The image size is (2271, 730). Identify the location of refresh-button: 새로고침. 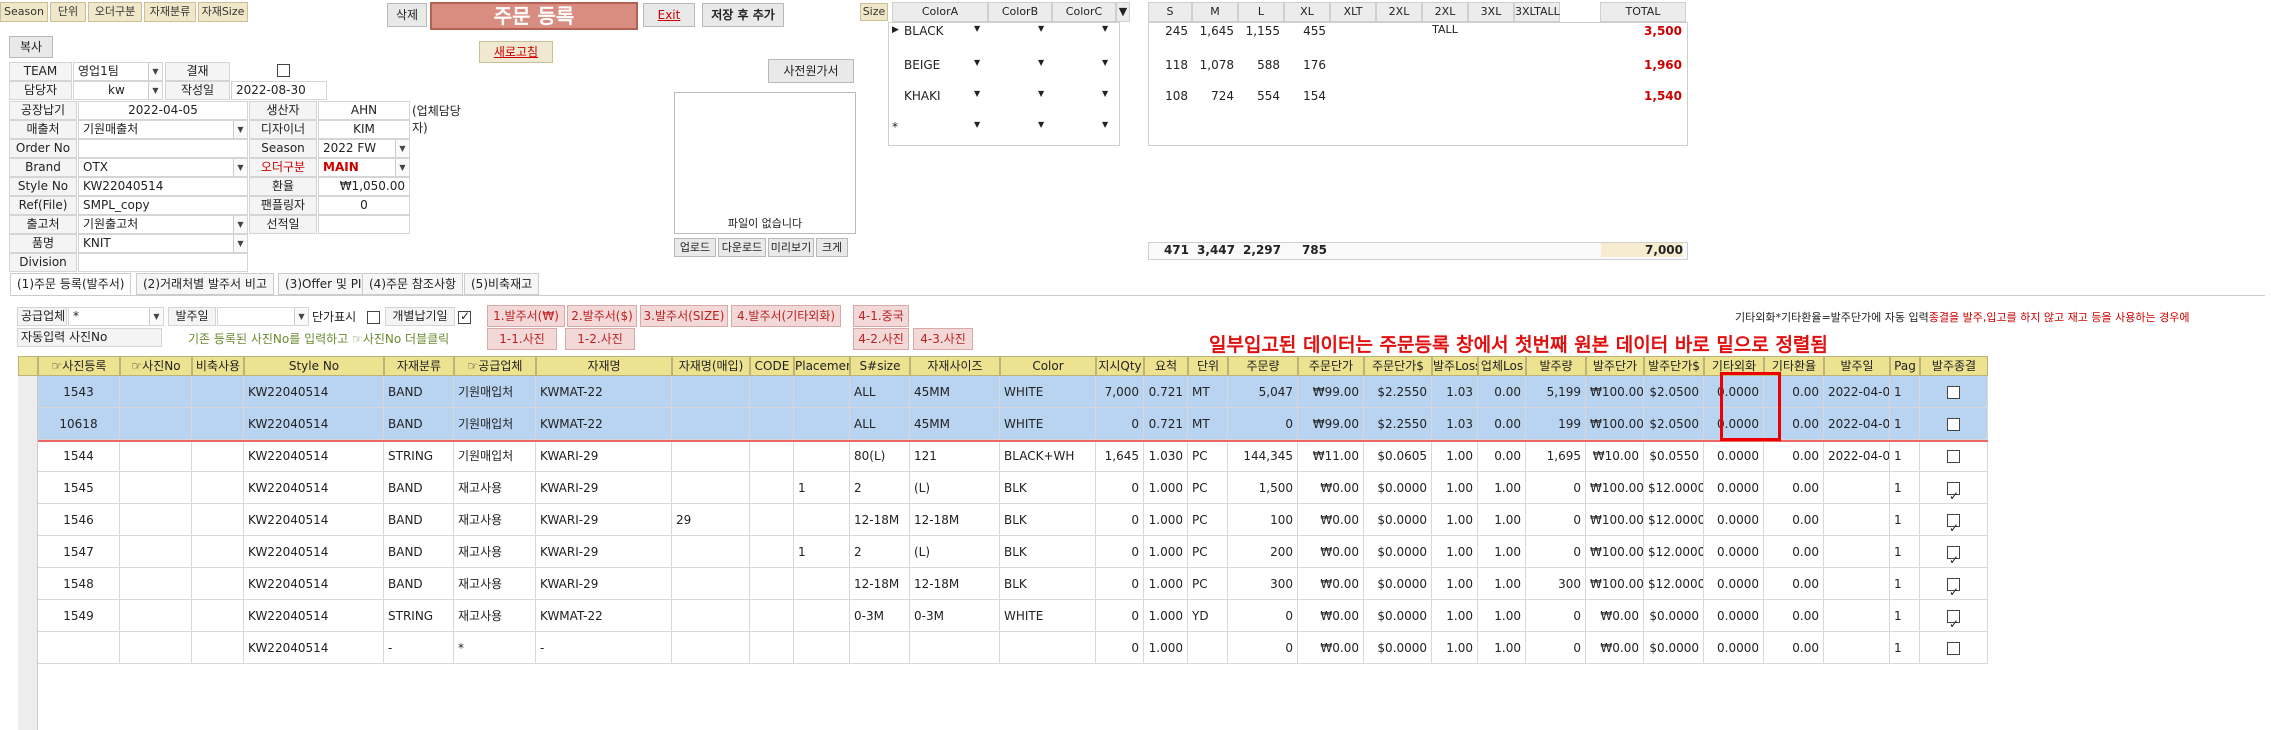
(516, 52).